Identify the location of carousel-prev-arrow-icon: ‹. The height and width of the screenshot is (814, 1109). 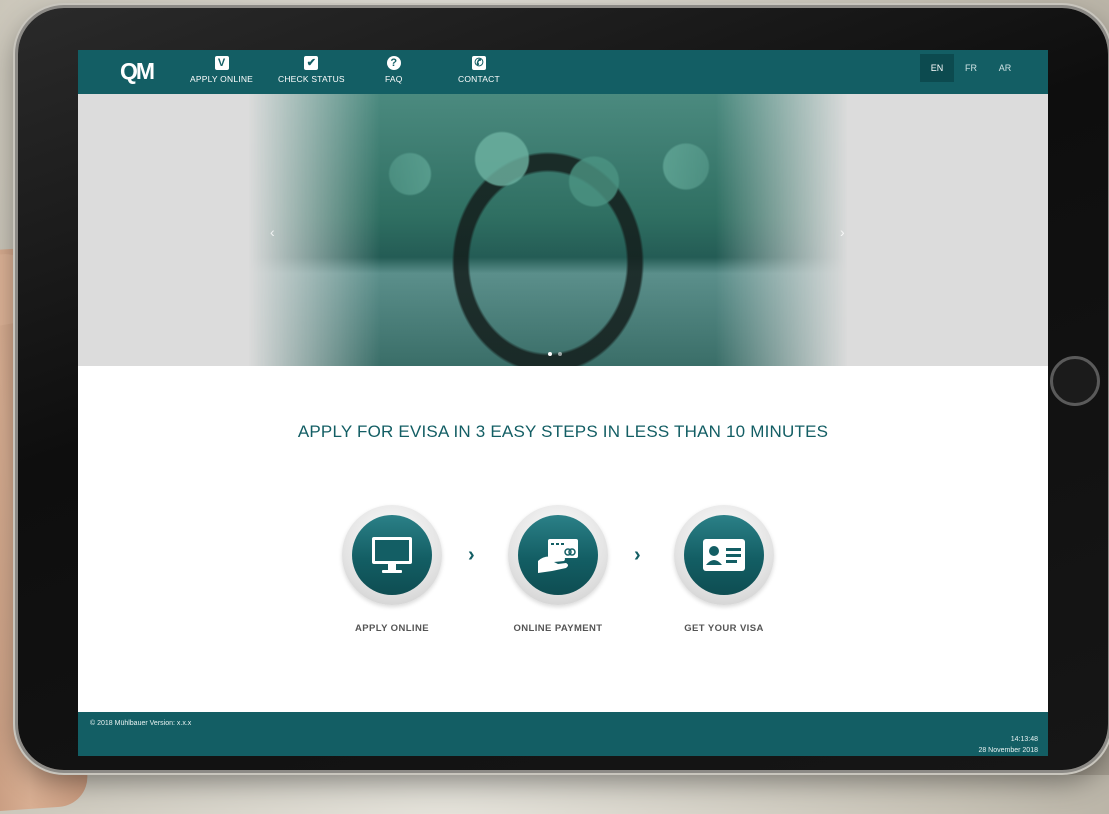
(272, 232).